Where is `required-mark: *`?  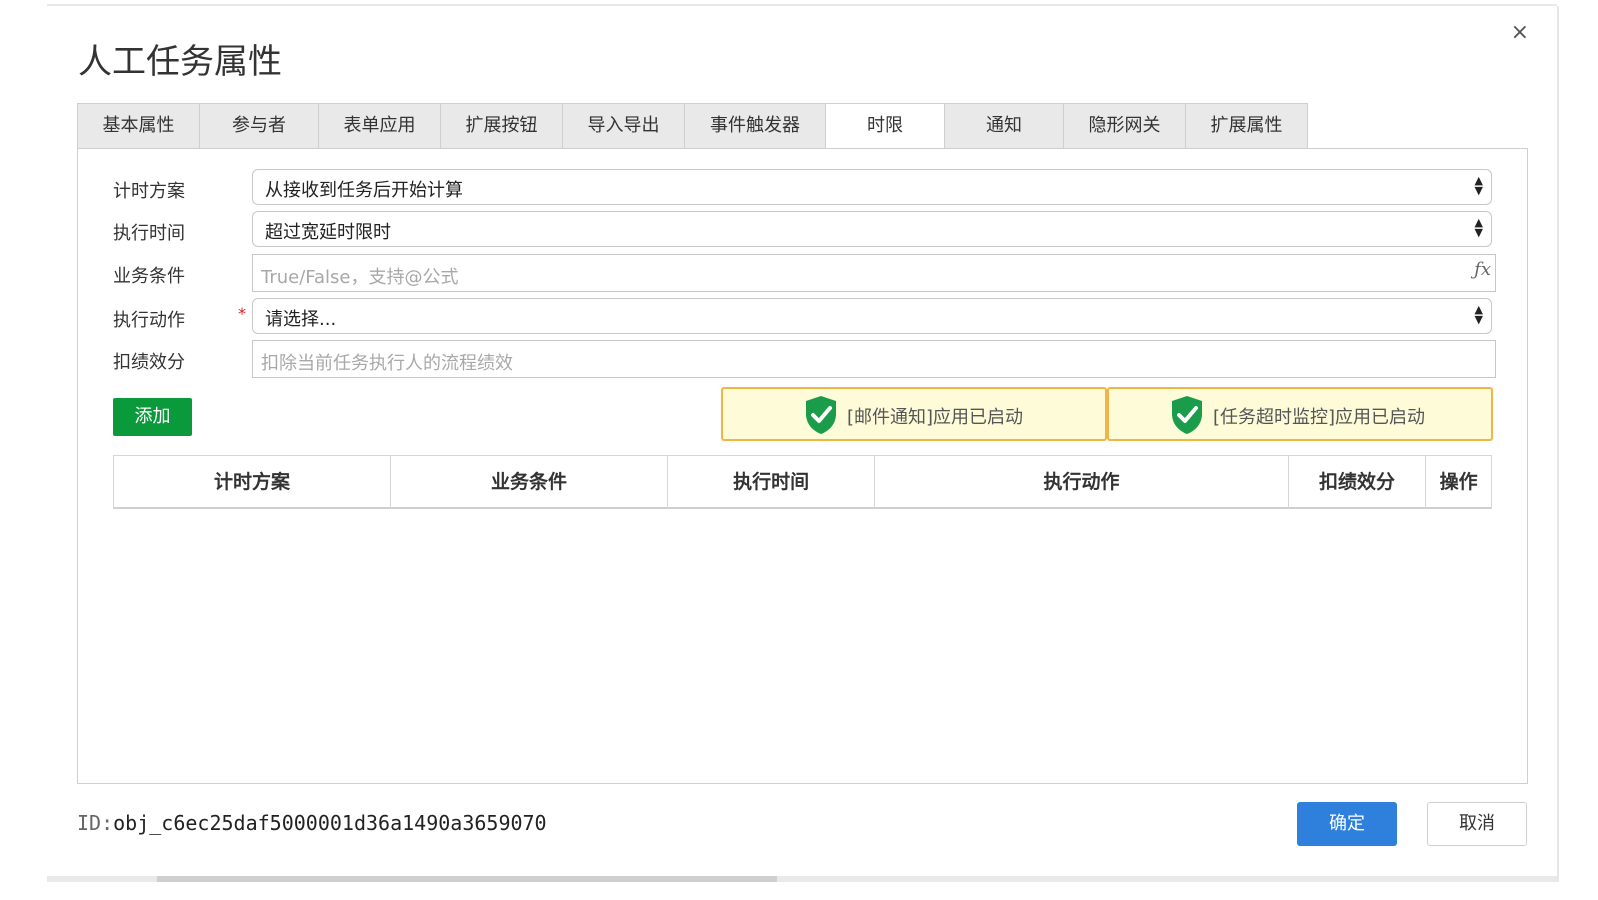
required-mark: * is located at coordinates (242, 313).